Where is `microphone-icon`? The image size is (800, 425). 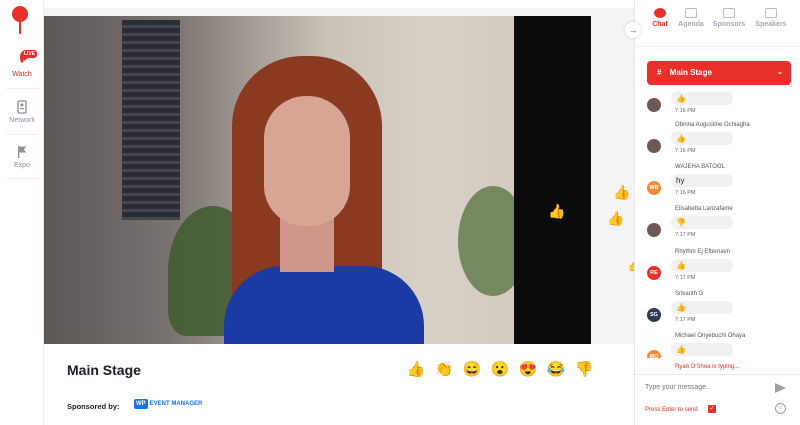 microphone-icon is located at coordinates (771, 13).